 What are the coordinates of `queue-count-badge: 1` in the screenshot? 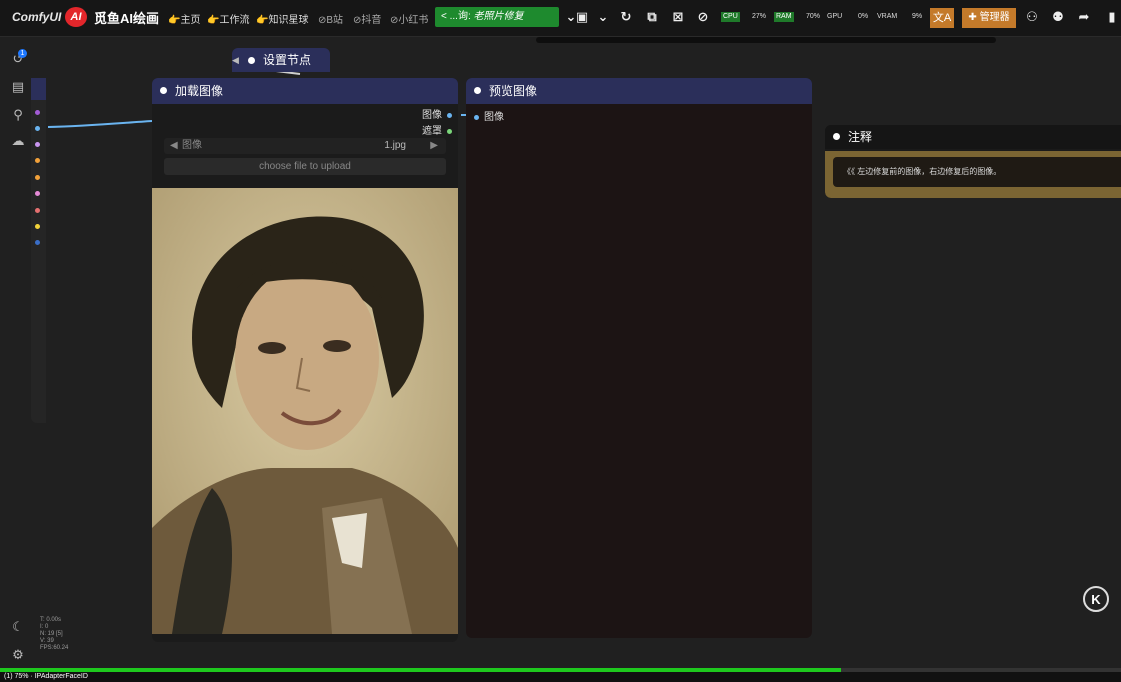 It's located at (22, 53).